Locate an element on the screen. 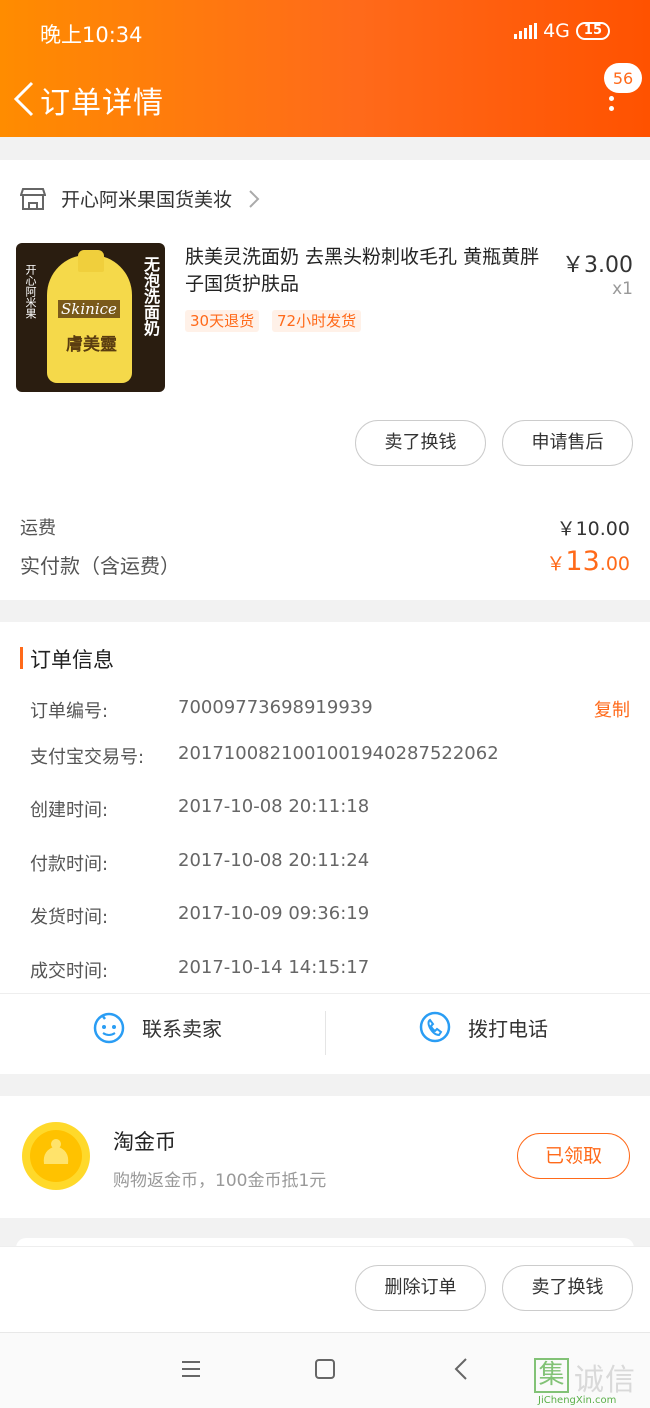 Image resolution: width=650 pixels, height=1408 pixels. phone-icon is located at coordinates (435, 1027).